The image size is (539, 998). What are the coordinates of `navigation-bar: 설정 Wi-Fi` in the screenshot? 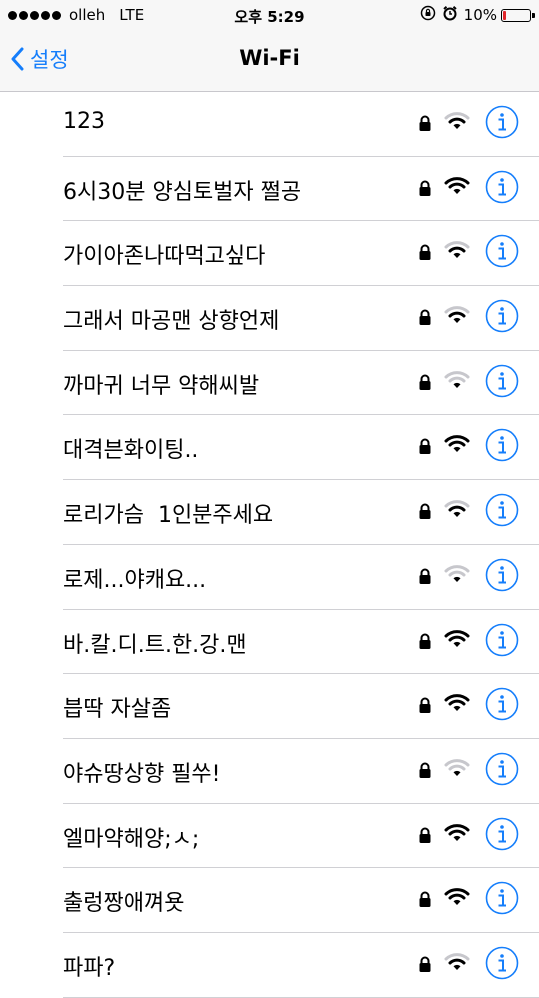 It's located at (269, 61).